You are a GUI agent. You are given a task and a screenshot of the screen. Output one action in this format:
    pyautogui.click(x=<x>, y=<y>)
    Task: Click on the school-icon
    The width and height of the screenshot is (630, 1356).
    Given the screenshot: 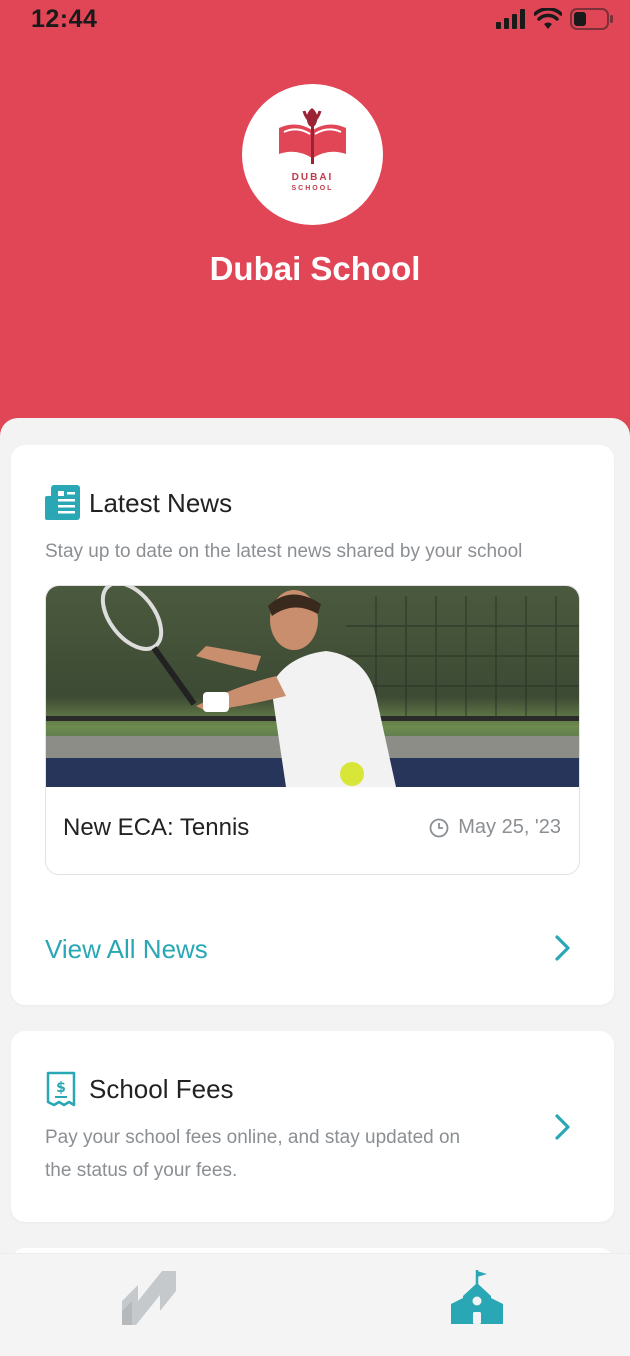 What is the action you would take?
    pyautogui.click(x=477, y=1297)
    